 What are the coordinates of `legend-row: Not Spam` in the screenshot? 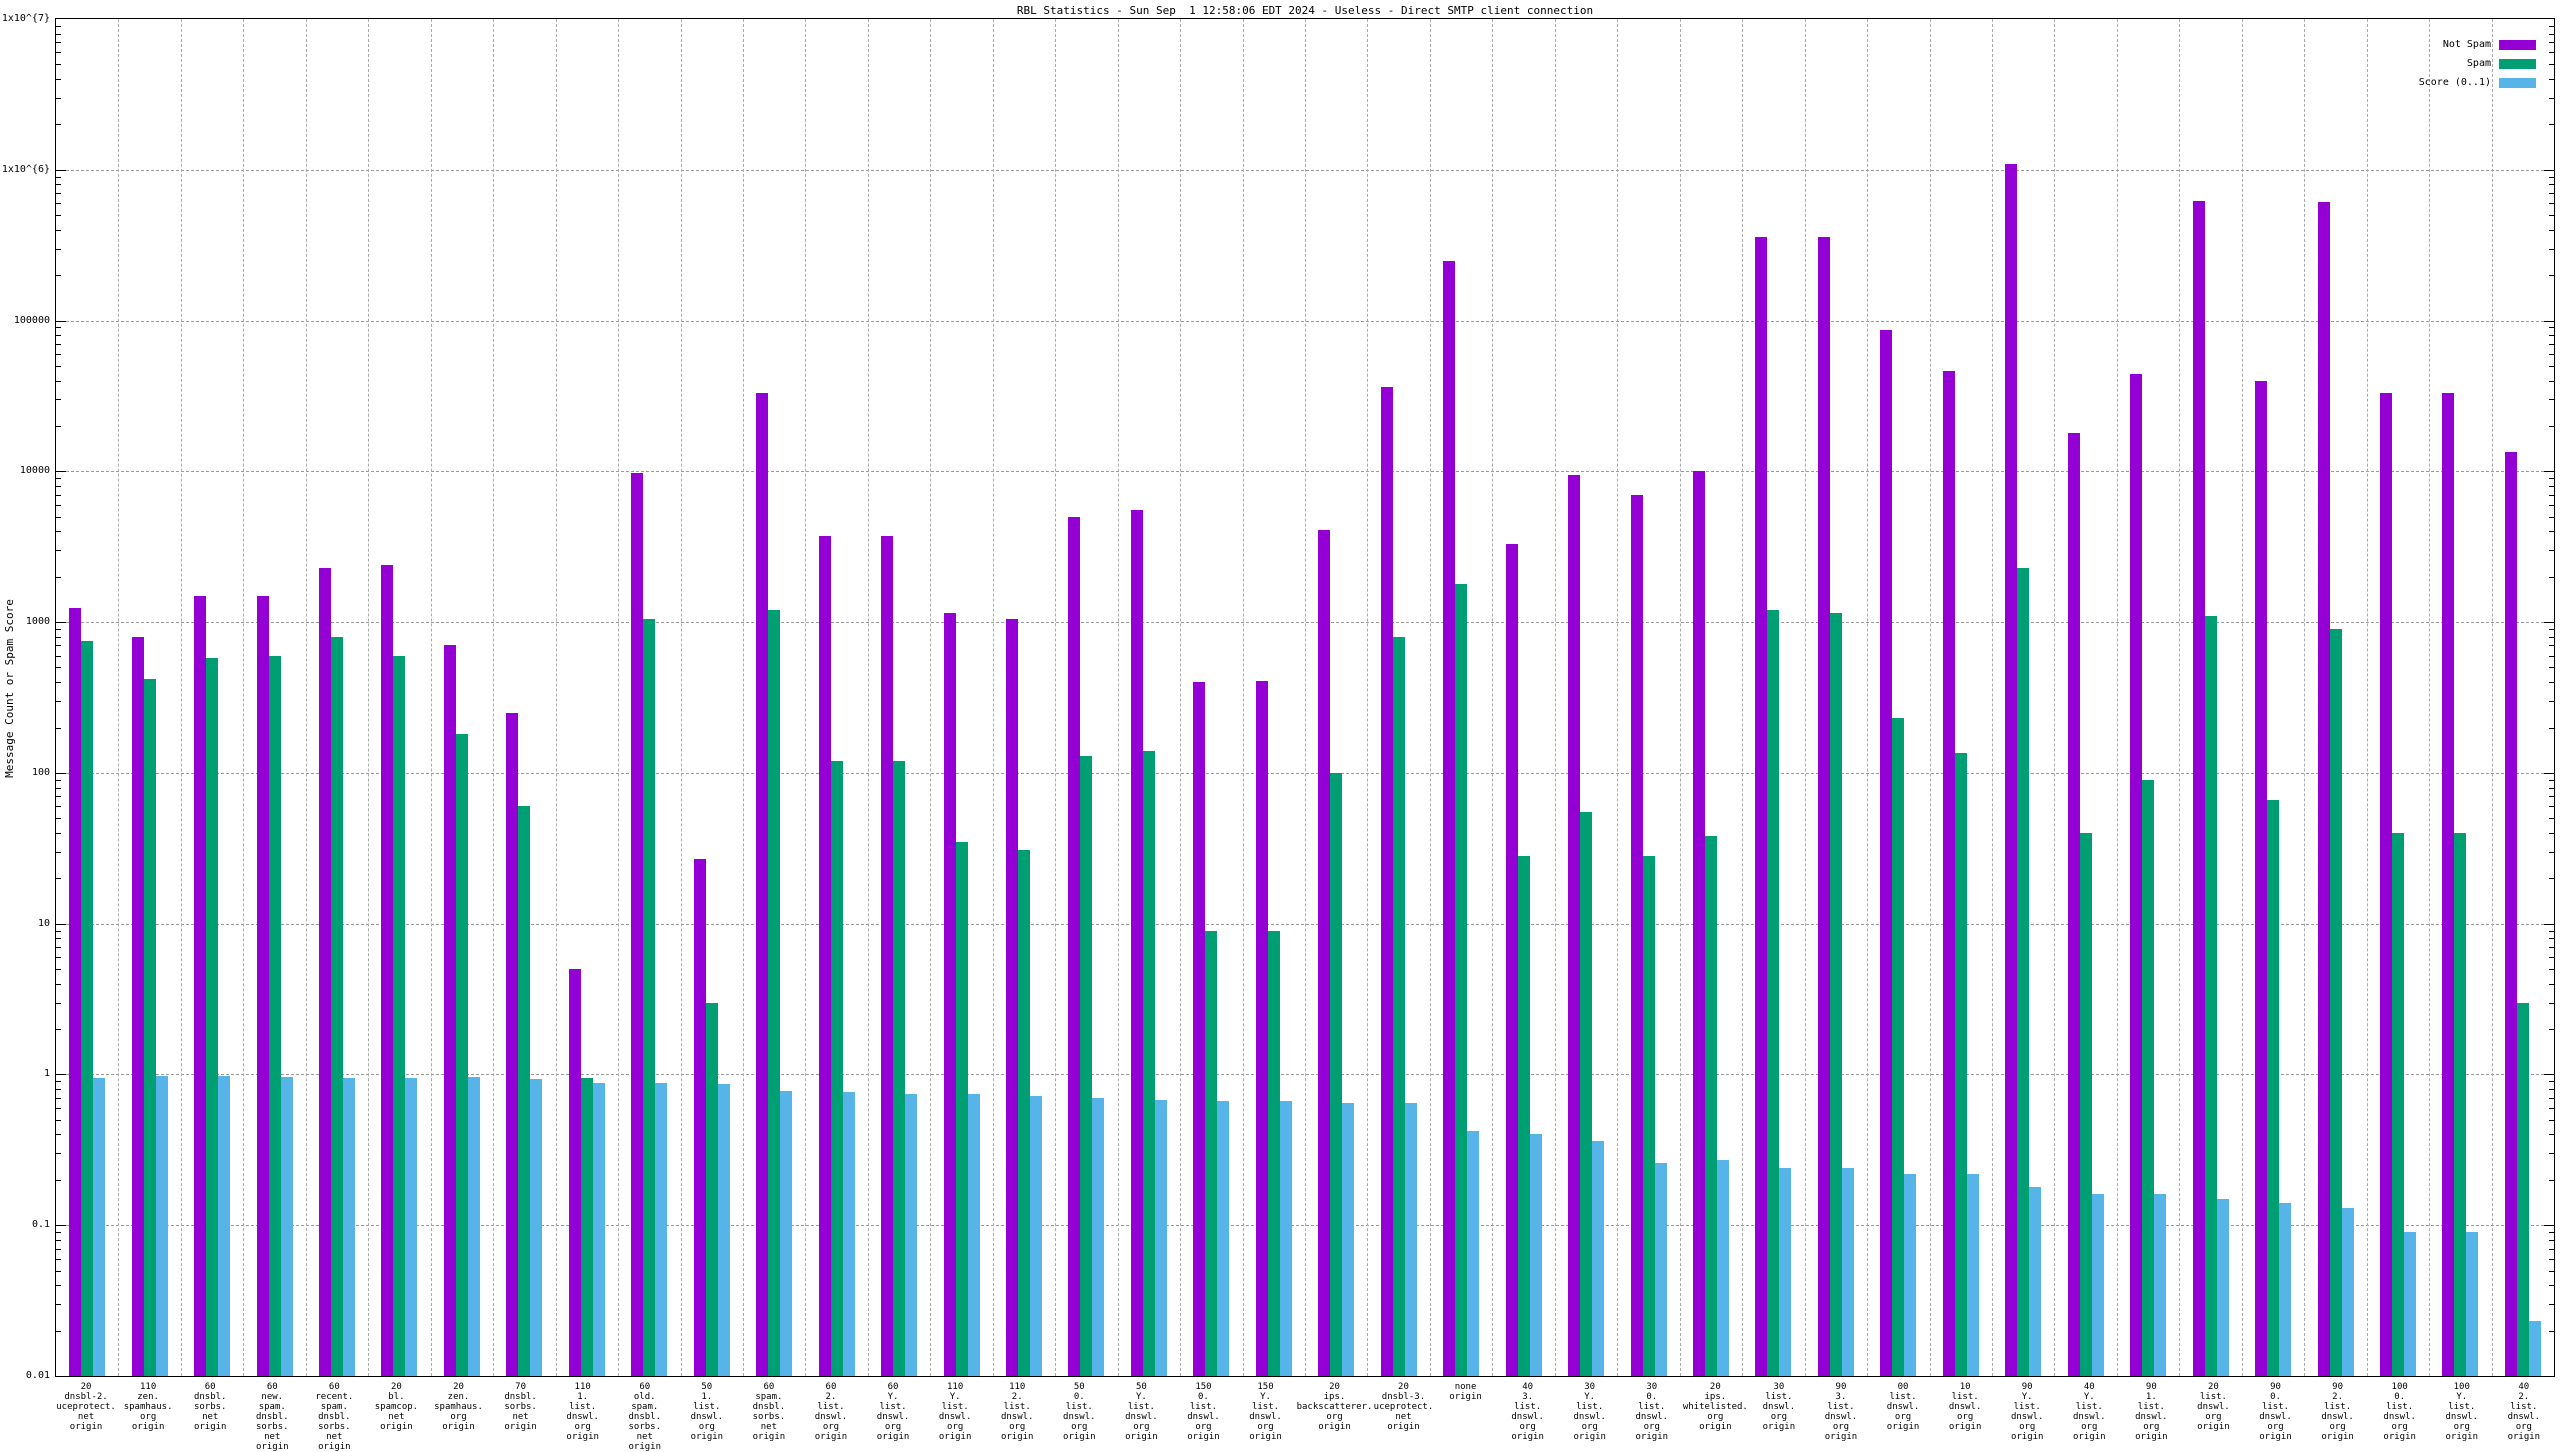 It's located at (2477, 44).